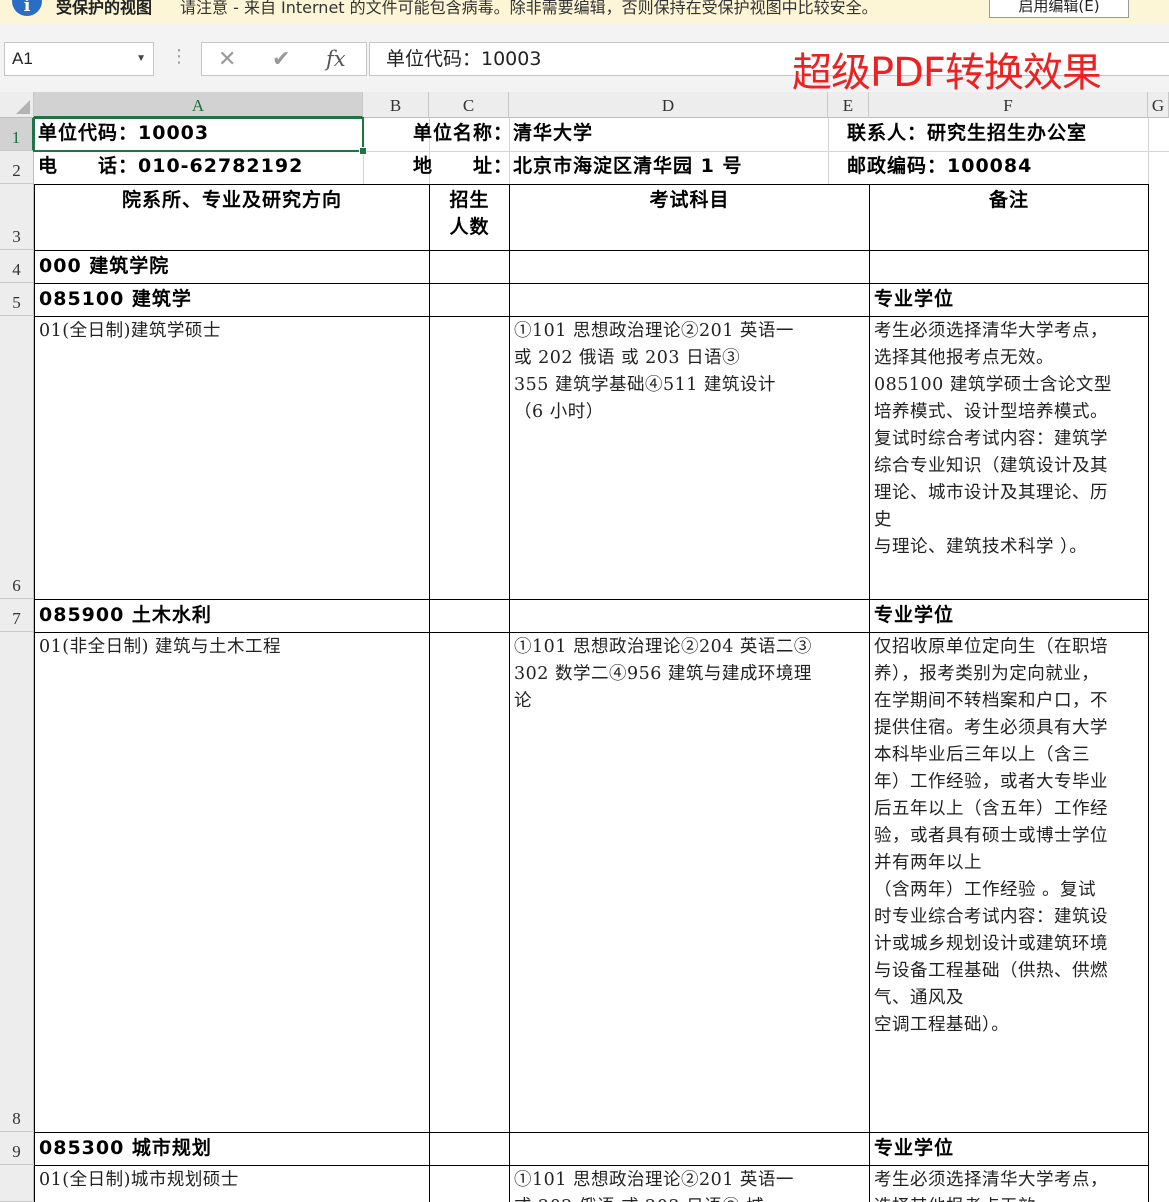 The image size is (1169, 1202). Describe the element at coordinates (17, 266) in the screenshot. I see `row-header-4: 4` at that location.